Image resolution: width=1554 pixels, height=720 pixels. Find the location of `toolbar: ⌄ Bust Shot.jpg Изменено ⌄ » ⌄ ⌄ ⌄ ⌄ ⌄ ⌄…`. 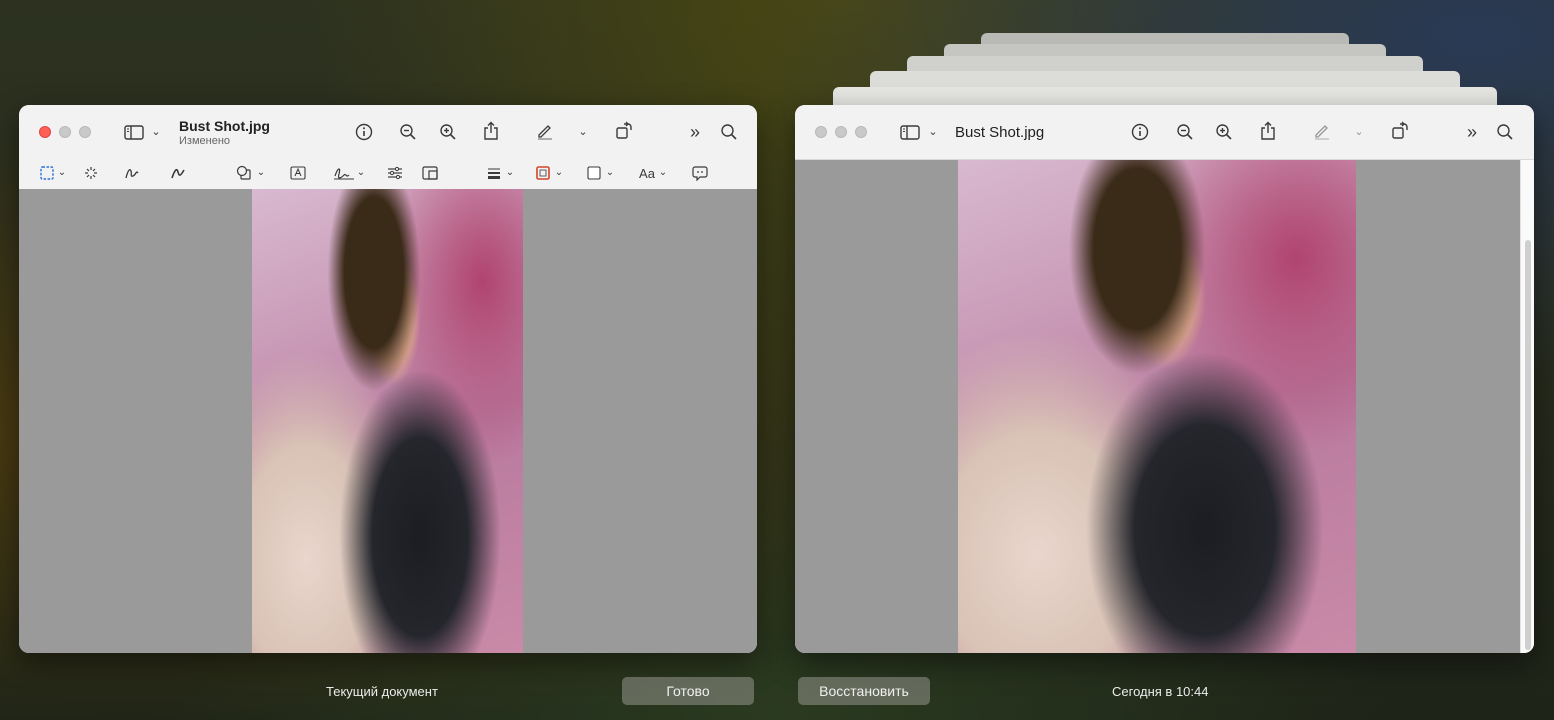

toolbar: ⌄ Bust Shot.jpg Изменено ⌄ » ⌄ ⌄ ⌄ ⌄ ⌄ ⌄… is located at coordinates (388, 147).